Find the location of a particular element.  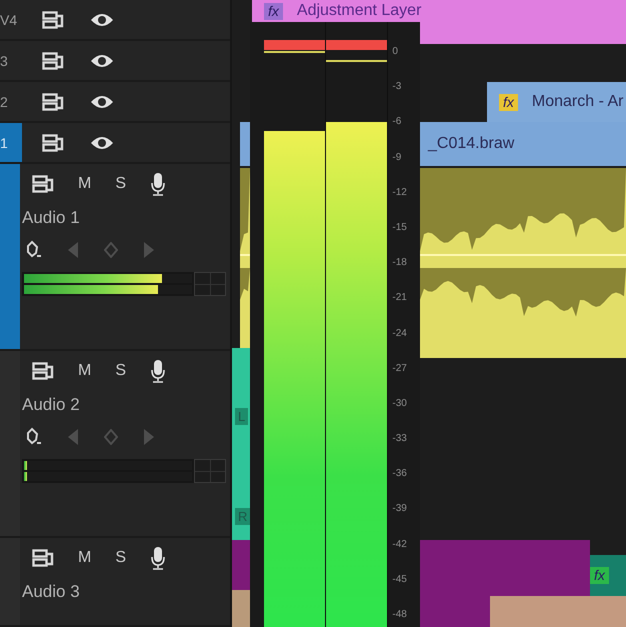

db-scale-label: -15 is located at coordinates (400, 228).